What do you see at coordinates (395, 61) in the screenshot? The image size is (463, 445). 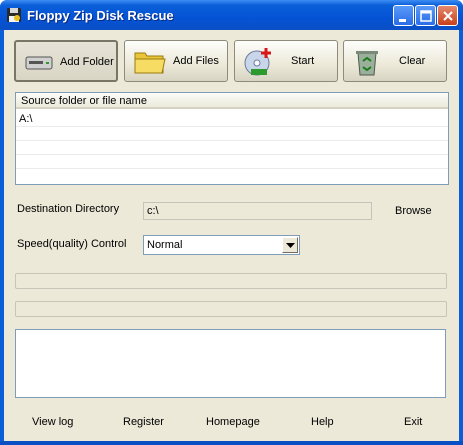 I see `clear-button: Clear` at bounding box center [395, 61].